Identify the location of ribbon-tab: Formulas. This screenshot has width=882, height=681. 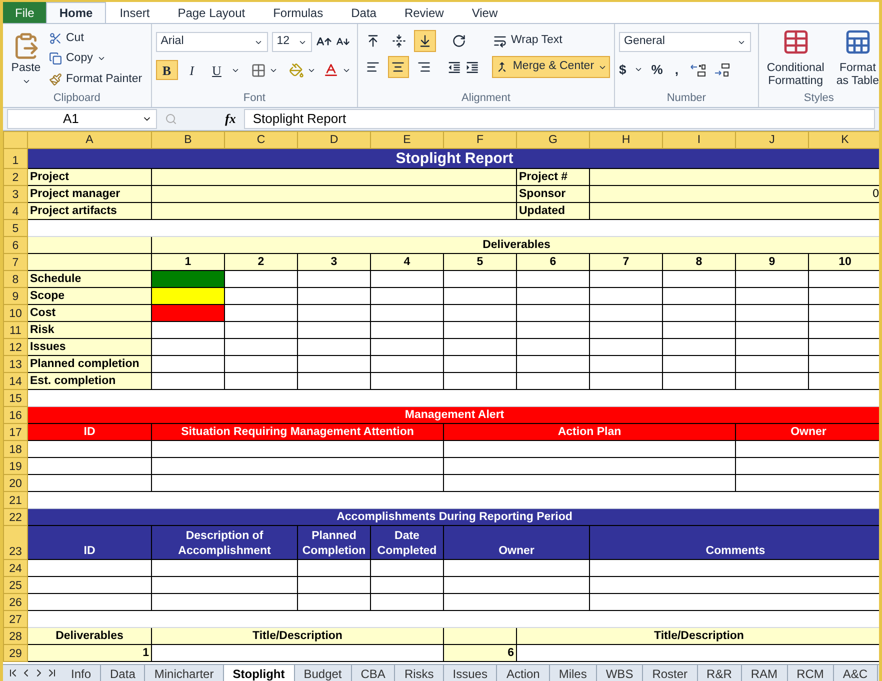
(298, 12).